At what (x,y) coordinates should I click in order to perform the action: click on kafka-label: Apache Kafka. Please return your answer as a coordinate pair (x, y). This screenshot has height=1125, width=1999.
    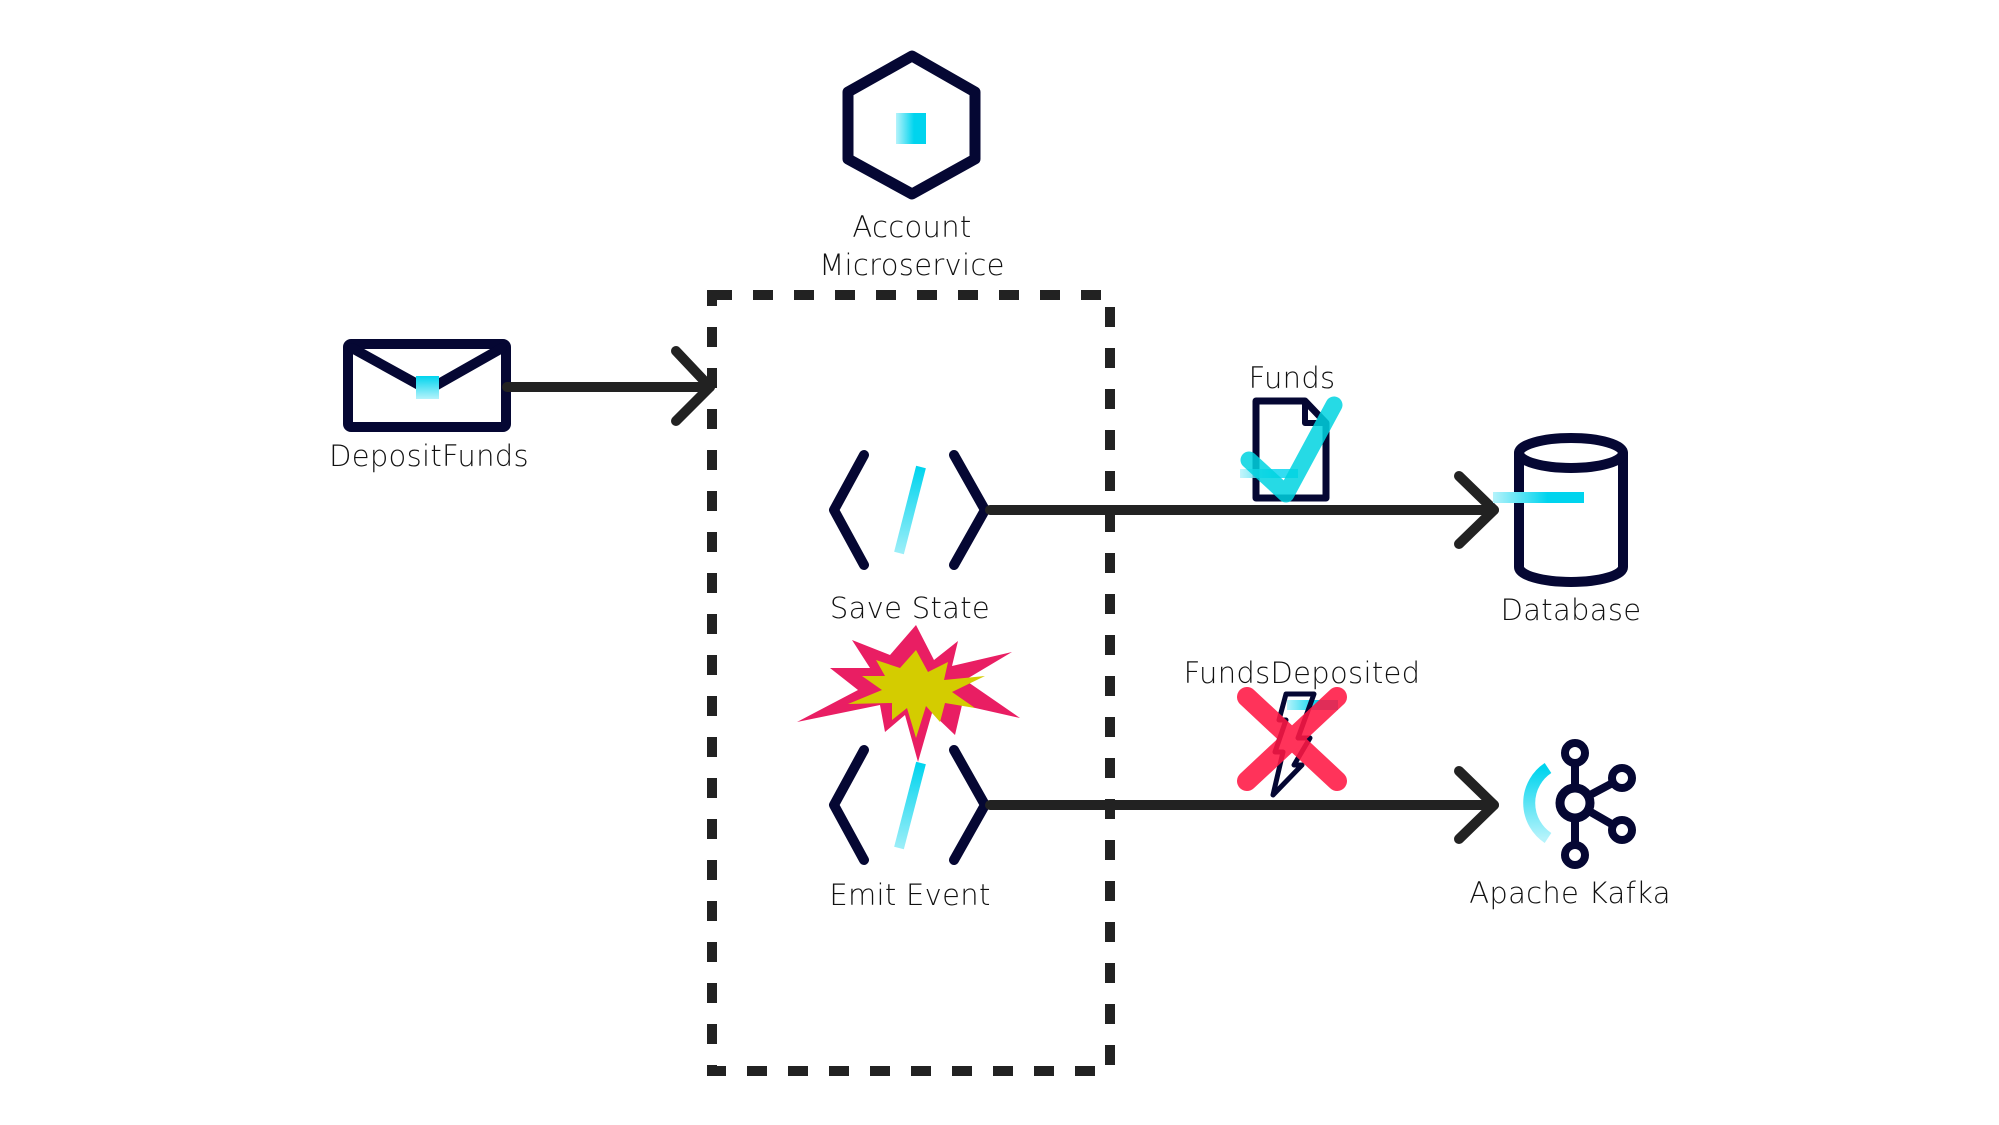
    Looking at the image, I should click on (1570, 893).